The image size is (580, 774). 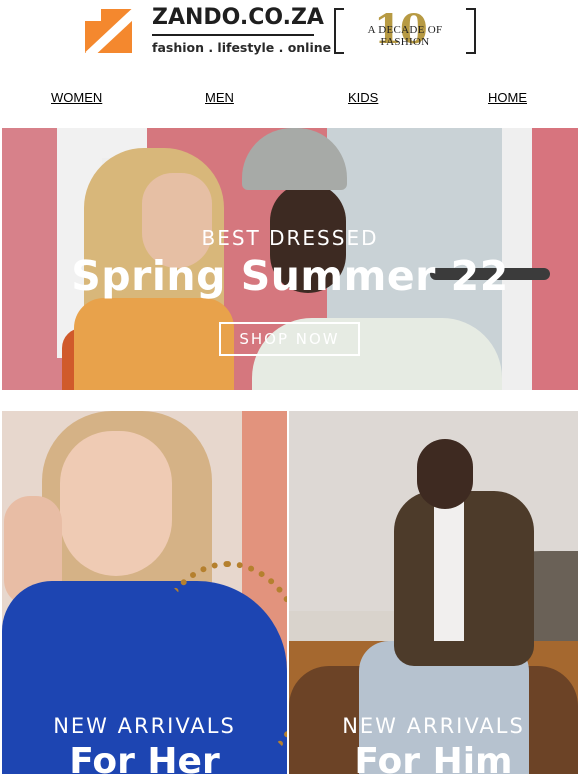 I want to click on nav-item-home: HOME, so click(x=507, y=97).